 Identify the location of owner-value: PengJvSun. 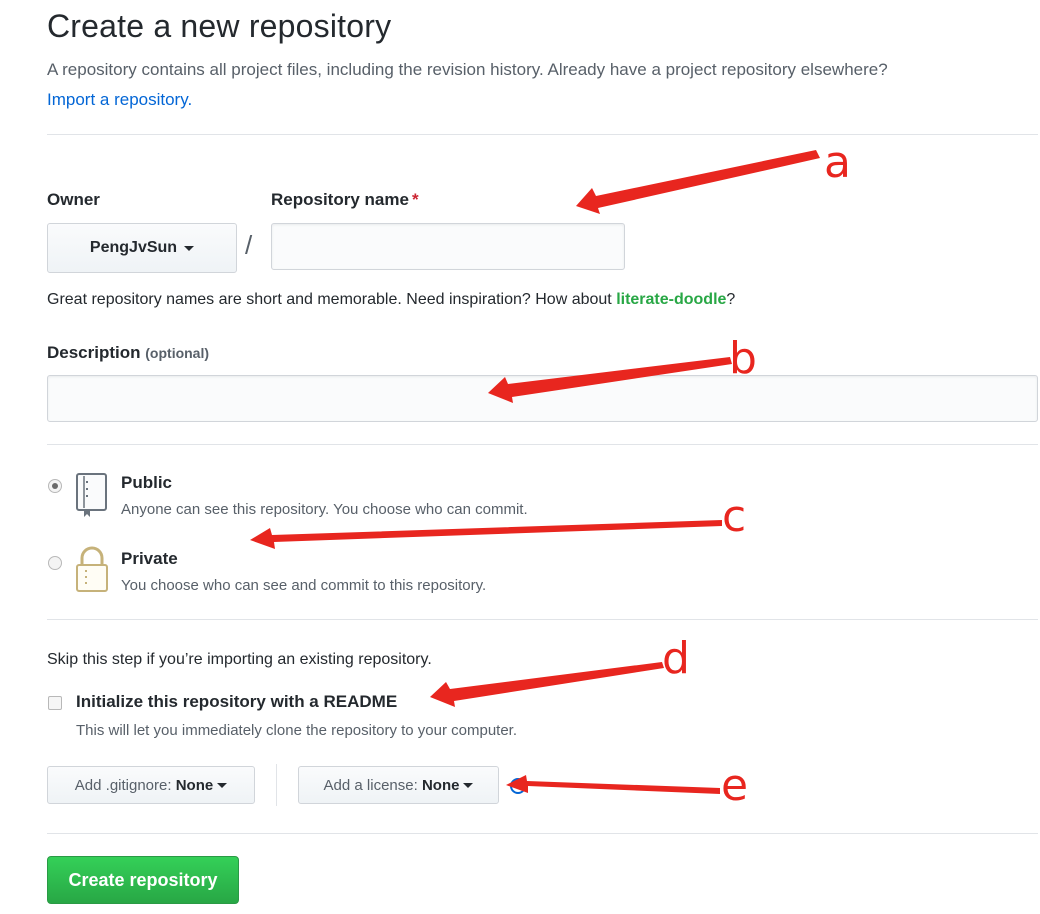
(133, 247).